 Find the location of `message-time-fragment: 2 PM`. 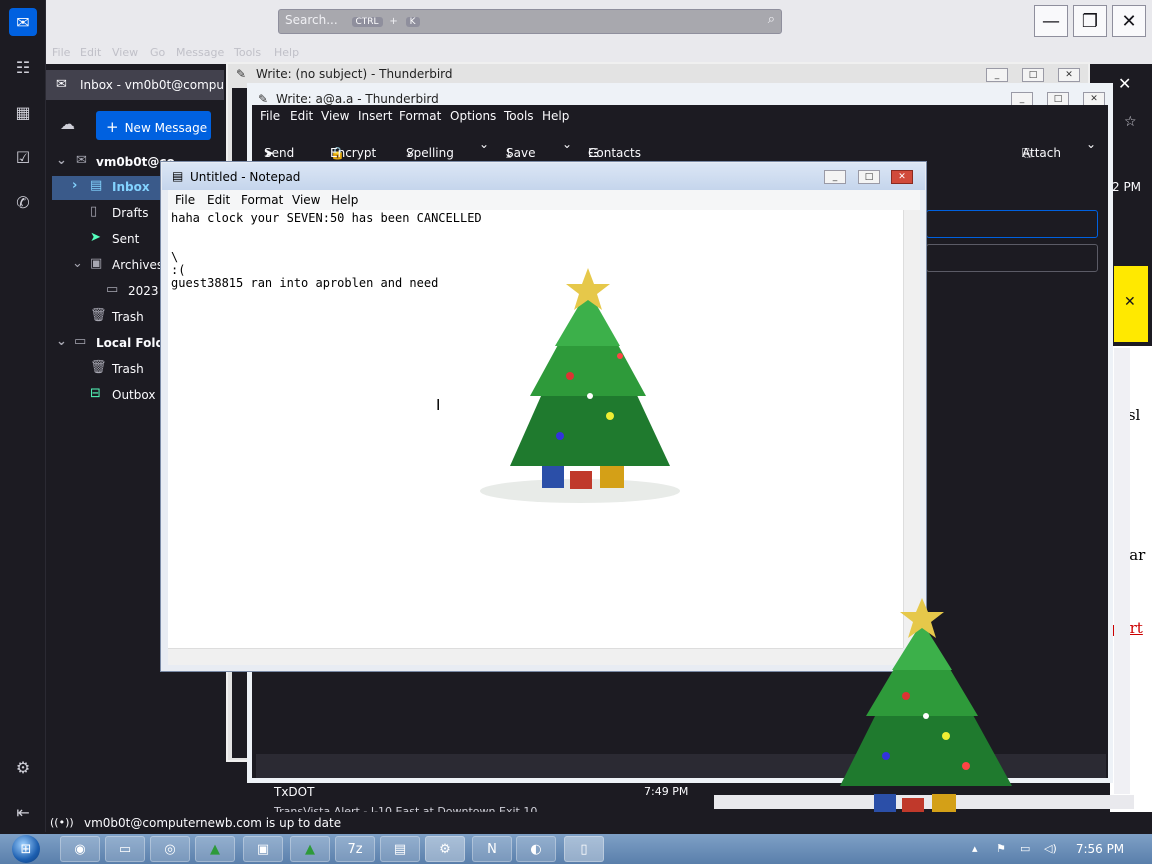

message-time-fragment: 2 PM is located at coordinates (1127, 187).